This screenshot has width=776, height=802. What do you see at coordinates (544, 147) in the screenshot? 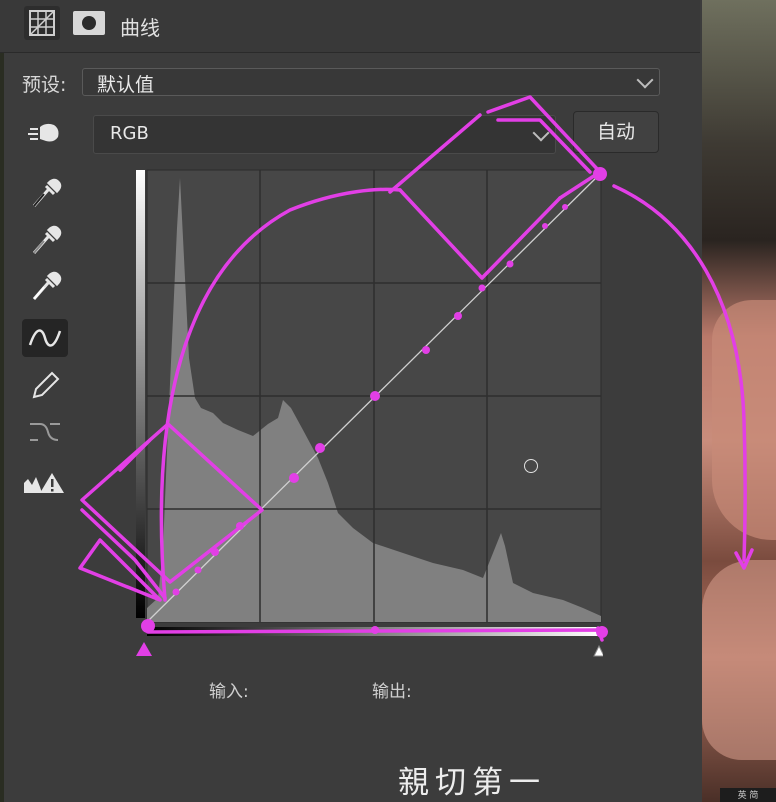
I see `annotation-box-top` at bounding box center [544, 147].